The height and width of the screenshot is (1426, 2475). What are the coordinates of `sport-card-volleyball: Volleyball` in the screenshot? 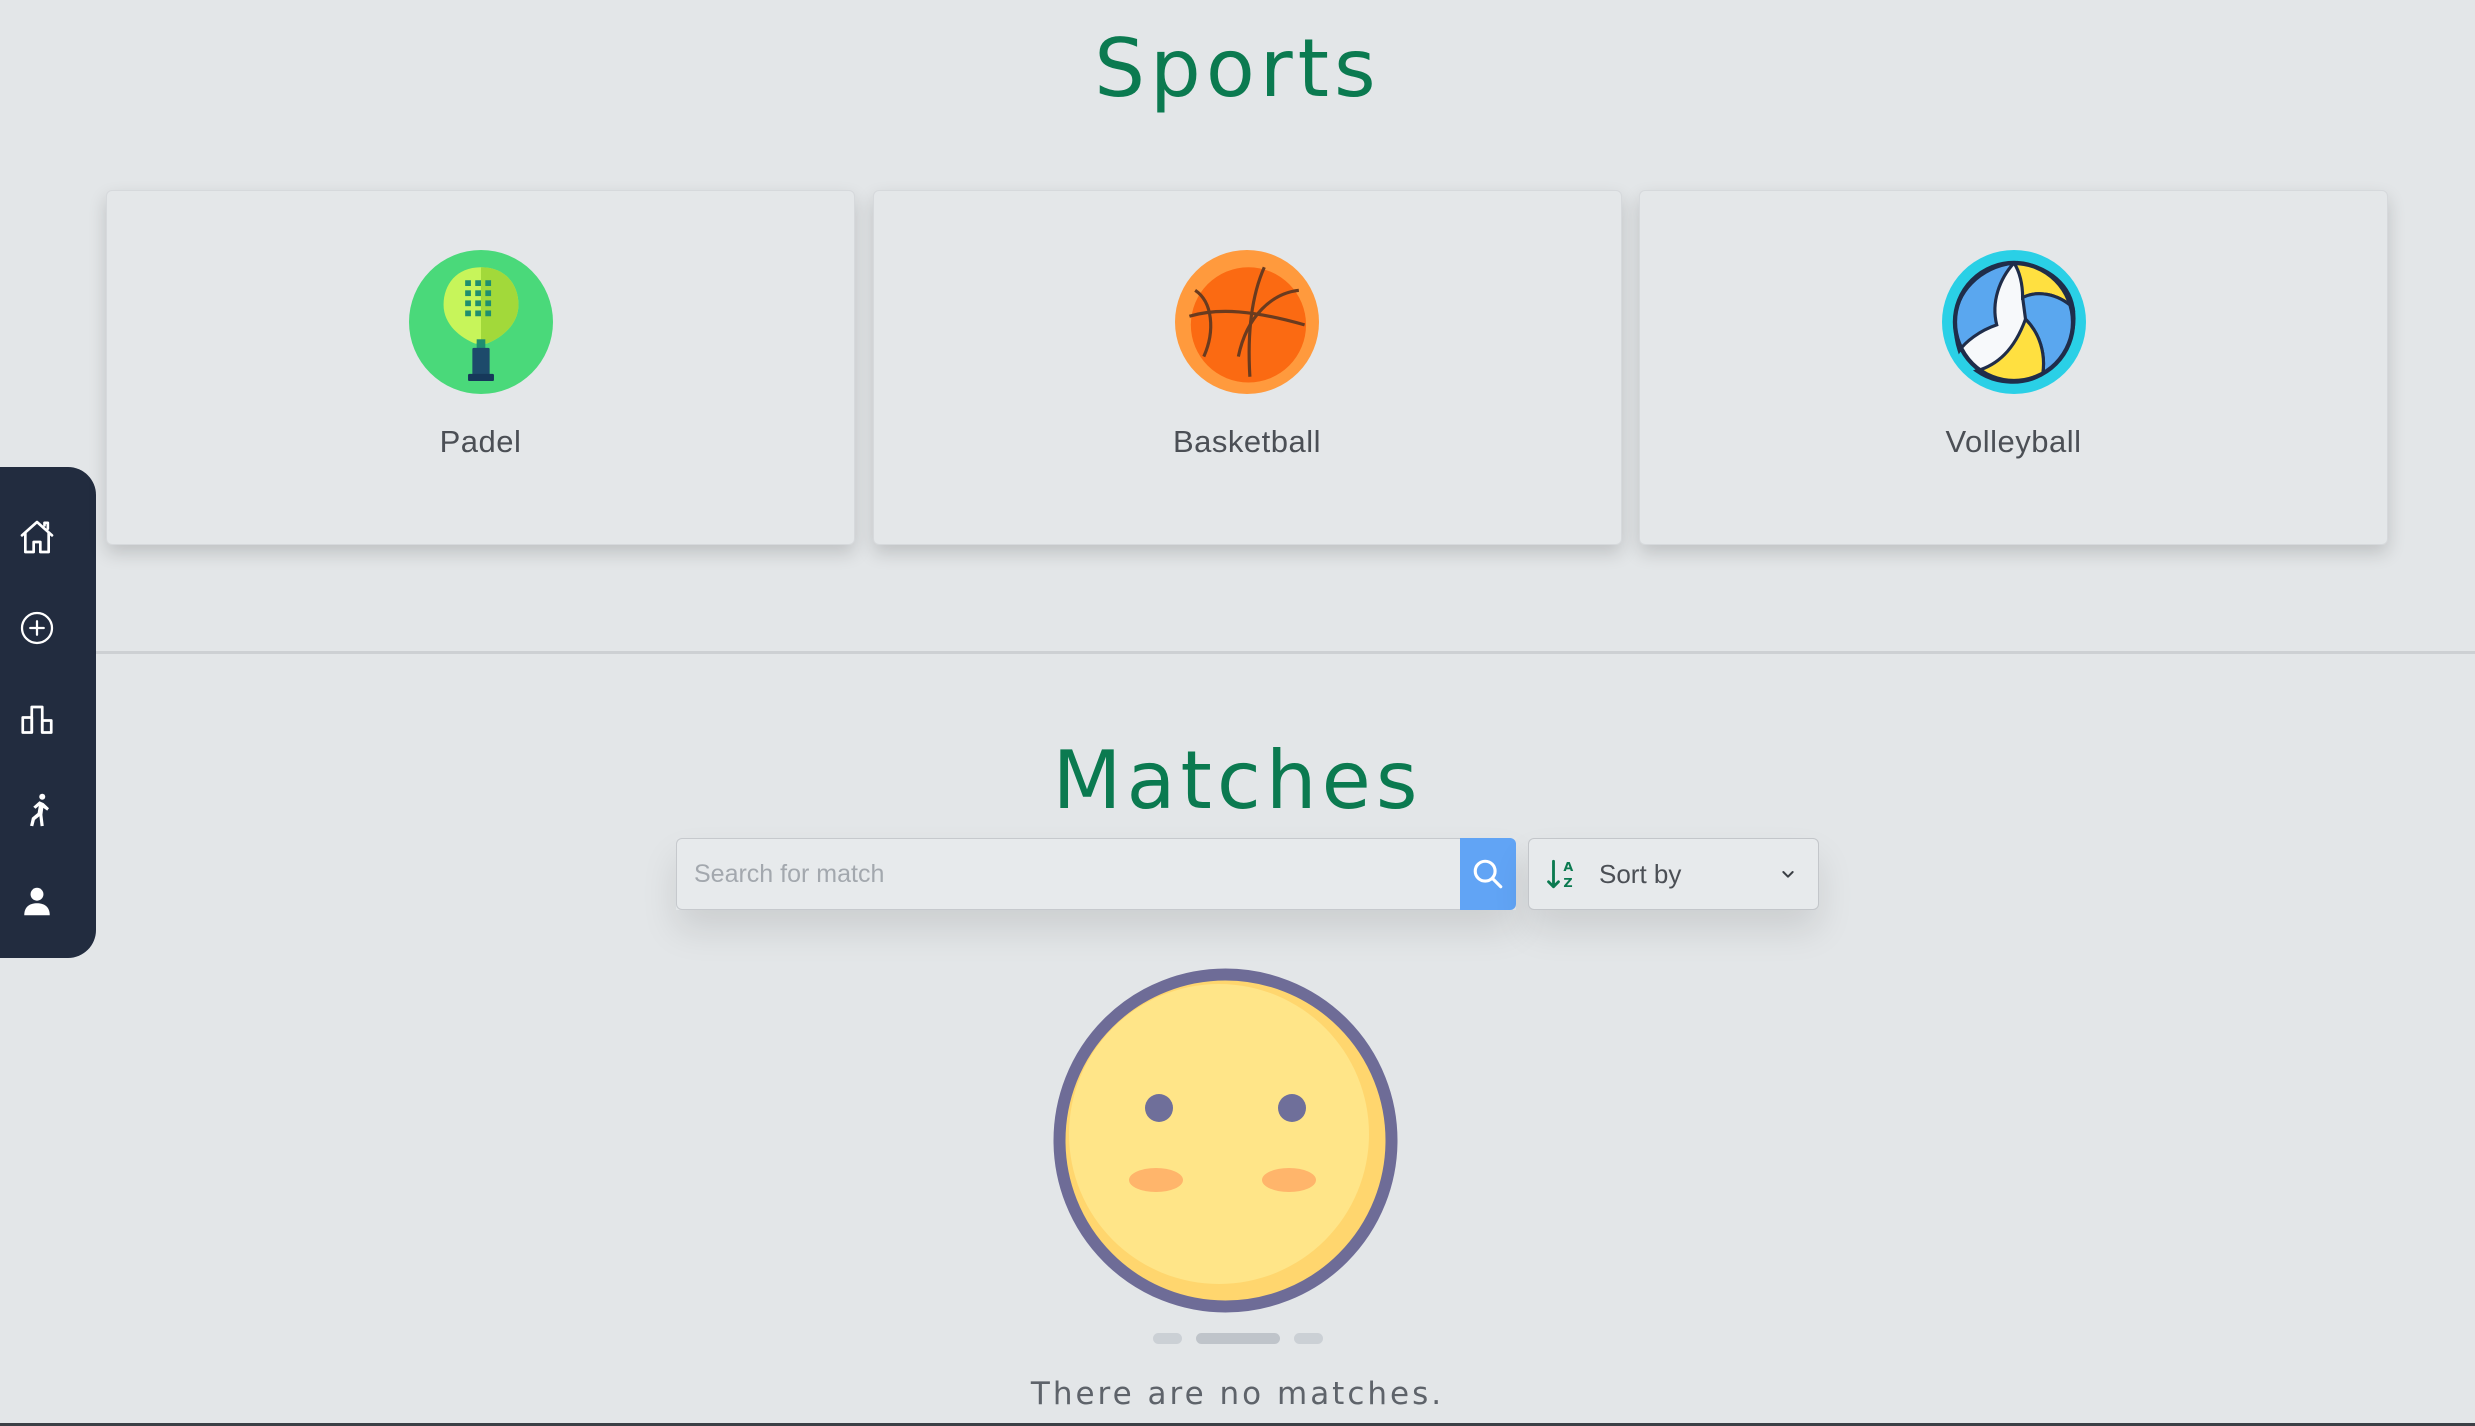 It's located at (2013, 367).